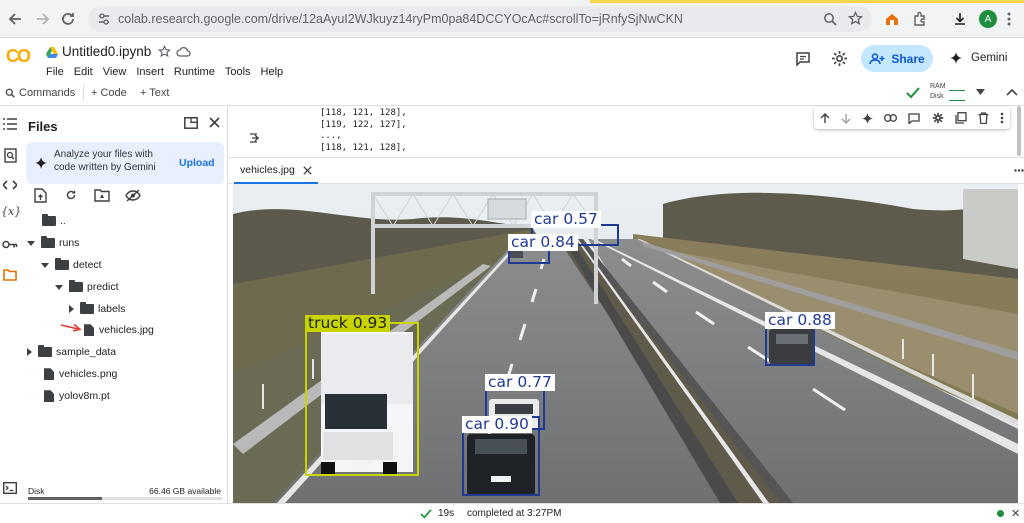  I want to click on table-of-contents-icon, so click(10, 124).